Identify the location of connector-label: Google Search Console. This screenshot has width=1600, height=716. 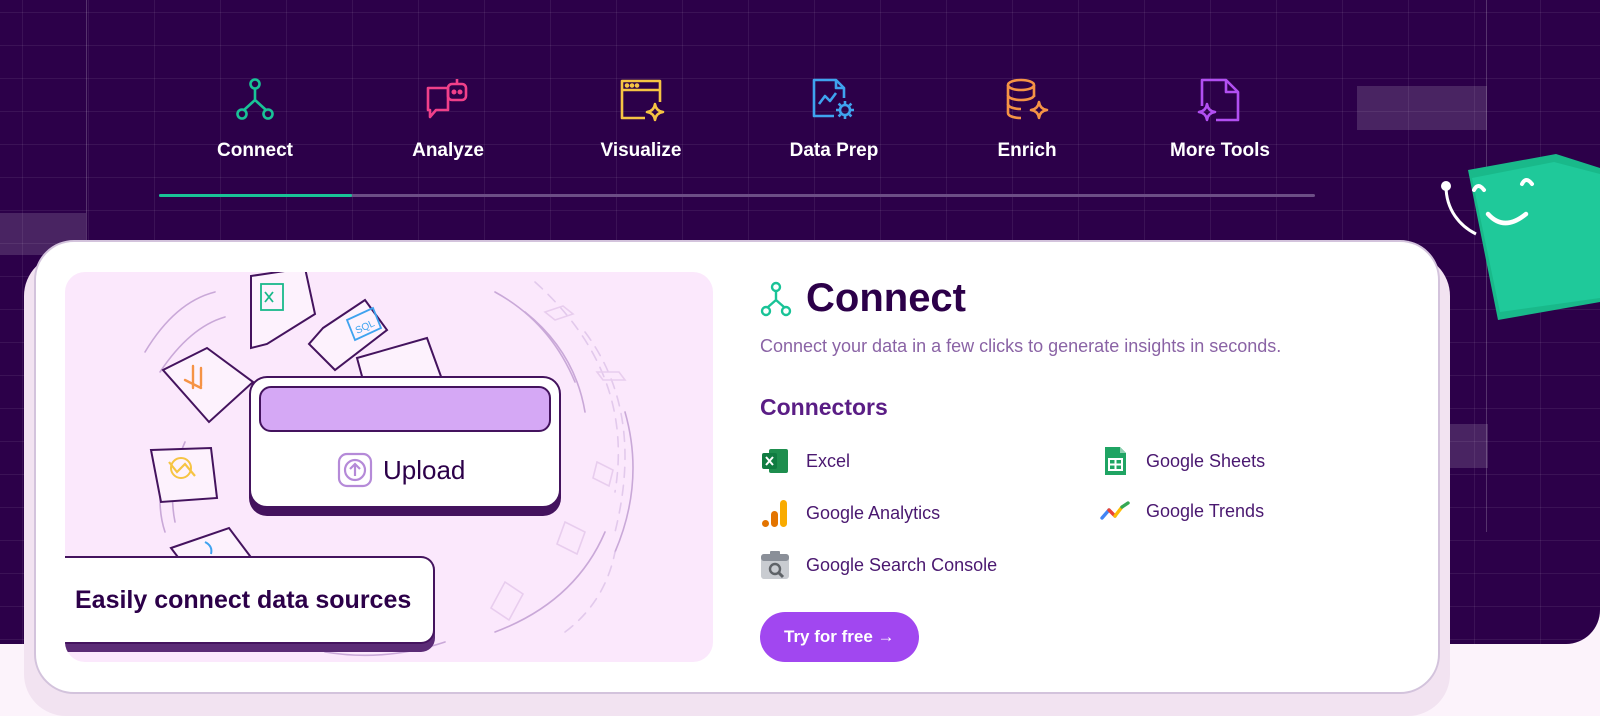
(902, 564).